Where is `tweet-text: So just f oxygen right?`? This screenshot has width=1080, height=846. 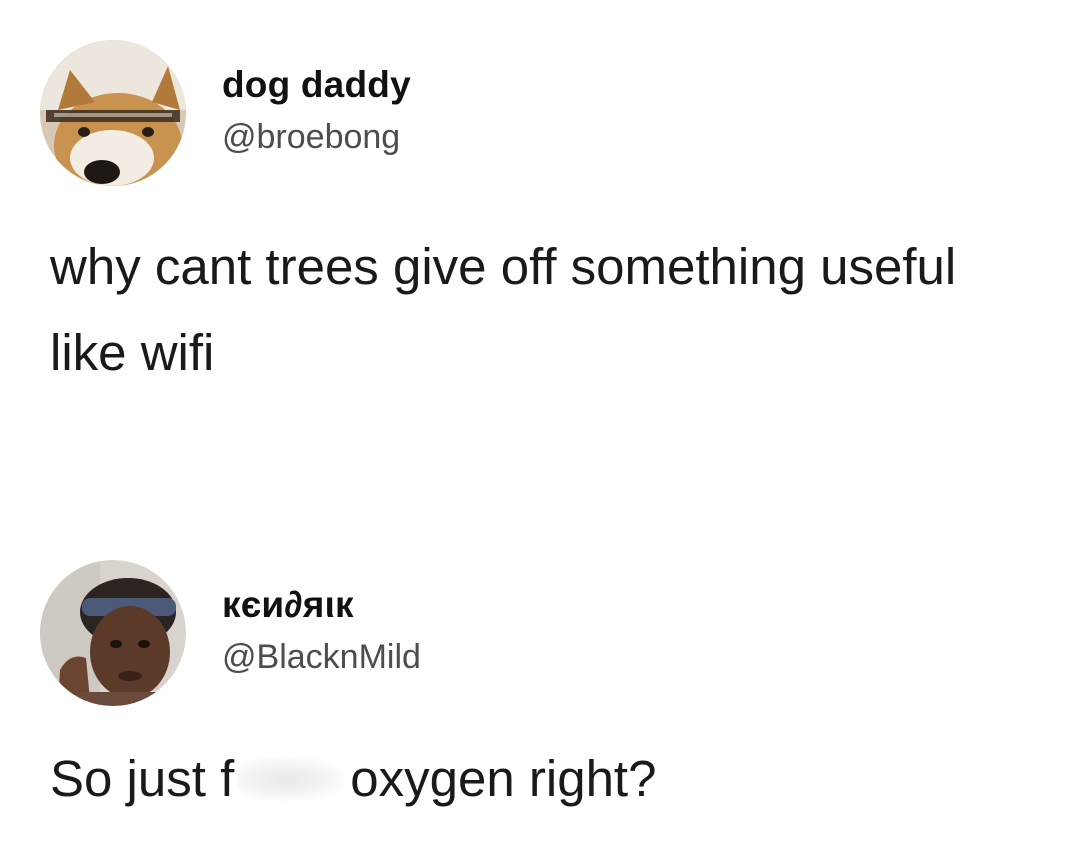
tweet-text: So just f oxygen right? is located at coordinates (545, 779).